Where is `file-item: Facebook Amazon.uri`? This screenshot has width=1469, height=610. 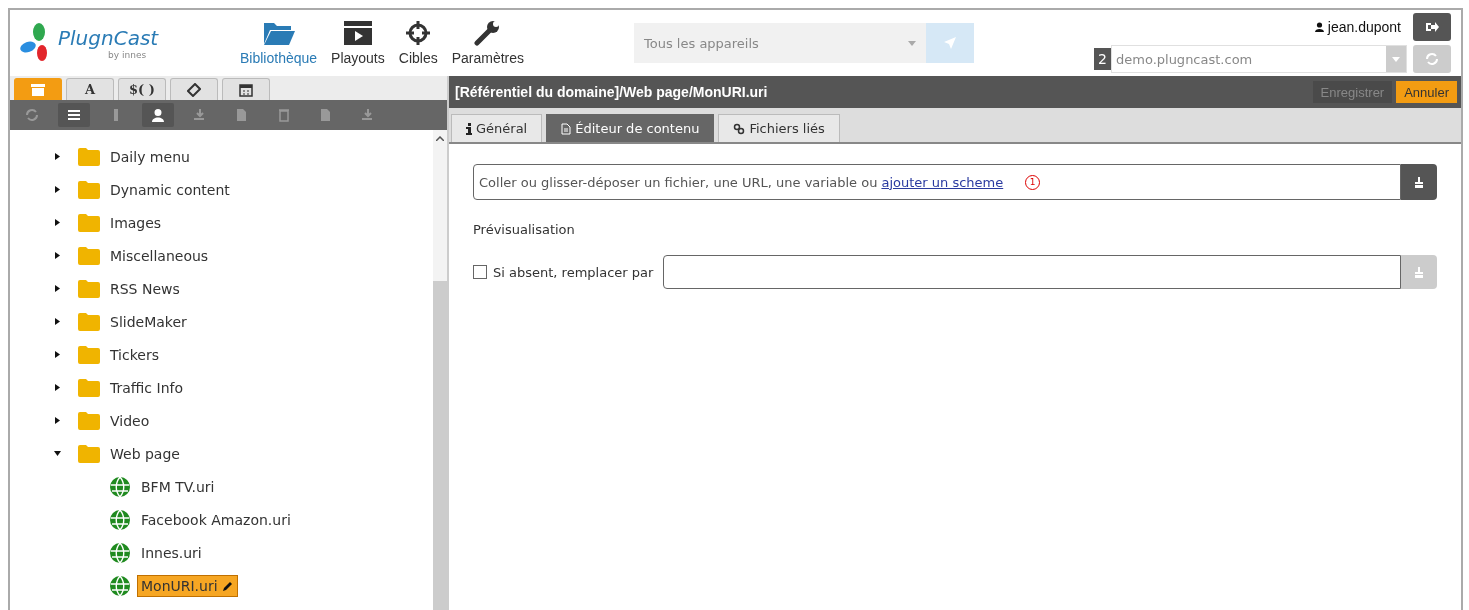
file-item: Facebook Amazon.uri is located at coordinates (216, 519).